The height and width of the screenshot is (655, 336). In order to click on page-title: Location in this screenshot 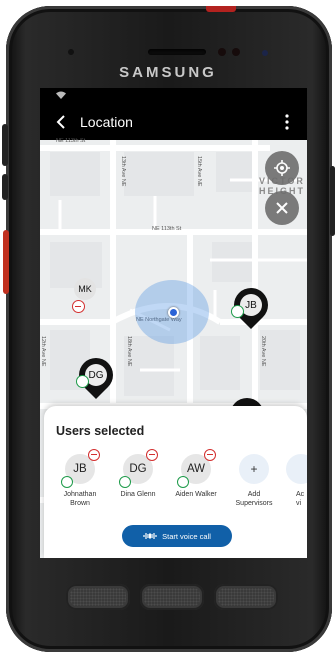, I will do `click(106, 122)`.